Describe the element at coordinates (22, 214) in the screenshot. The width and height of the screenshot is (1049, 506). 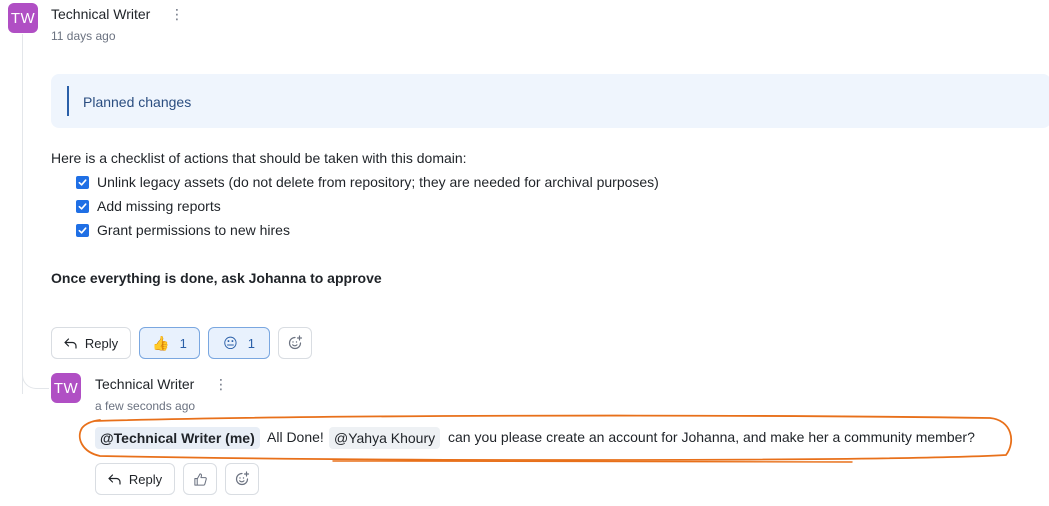
I see `thread-connector-line` at that location.